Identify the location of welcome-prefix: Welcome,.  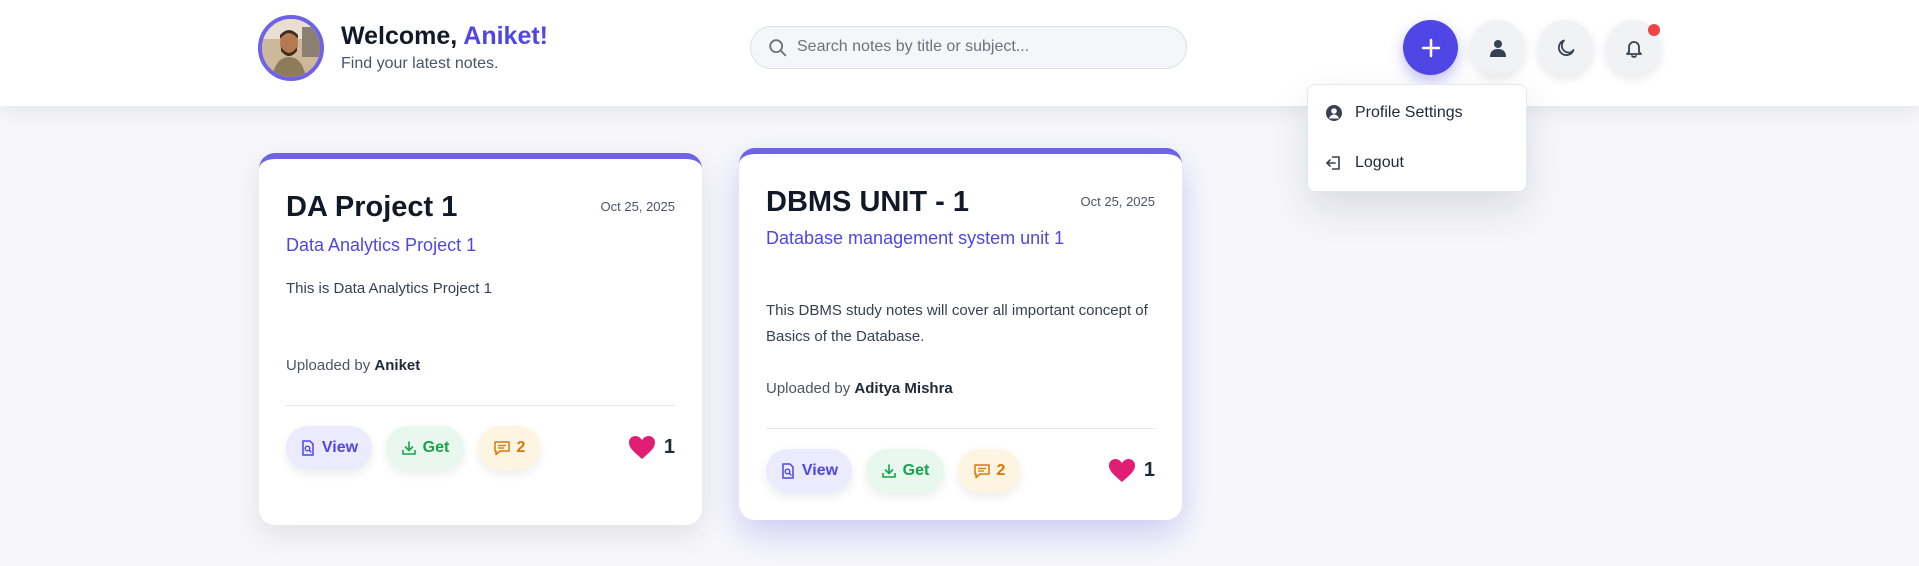
(402, 36).